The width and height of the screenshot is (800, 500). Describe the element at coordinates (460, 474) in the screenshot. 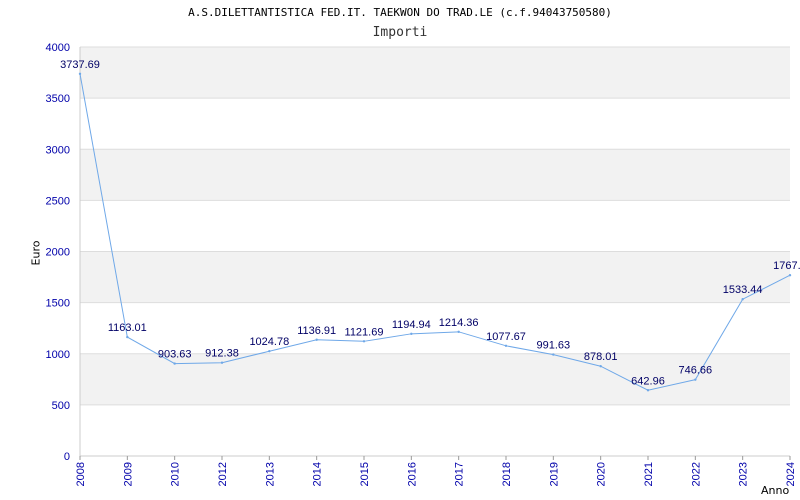

I see `x-tick-label: 2017` at that location.